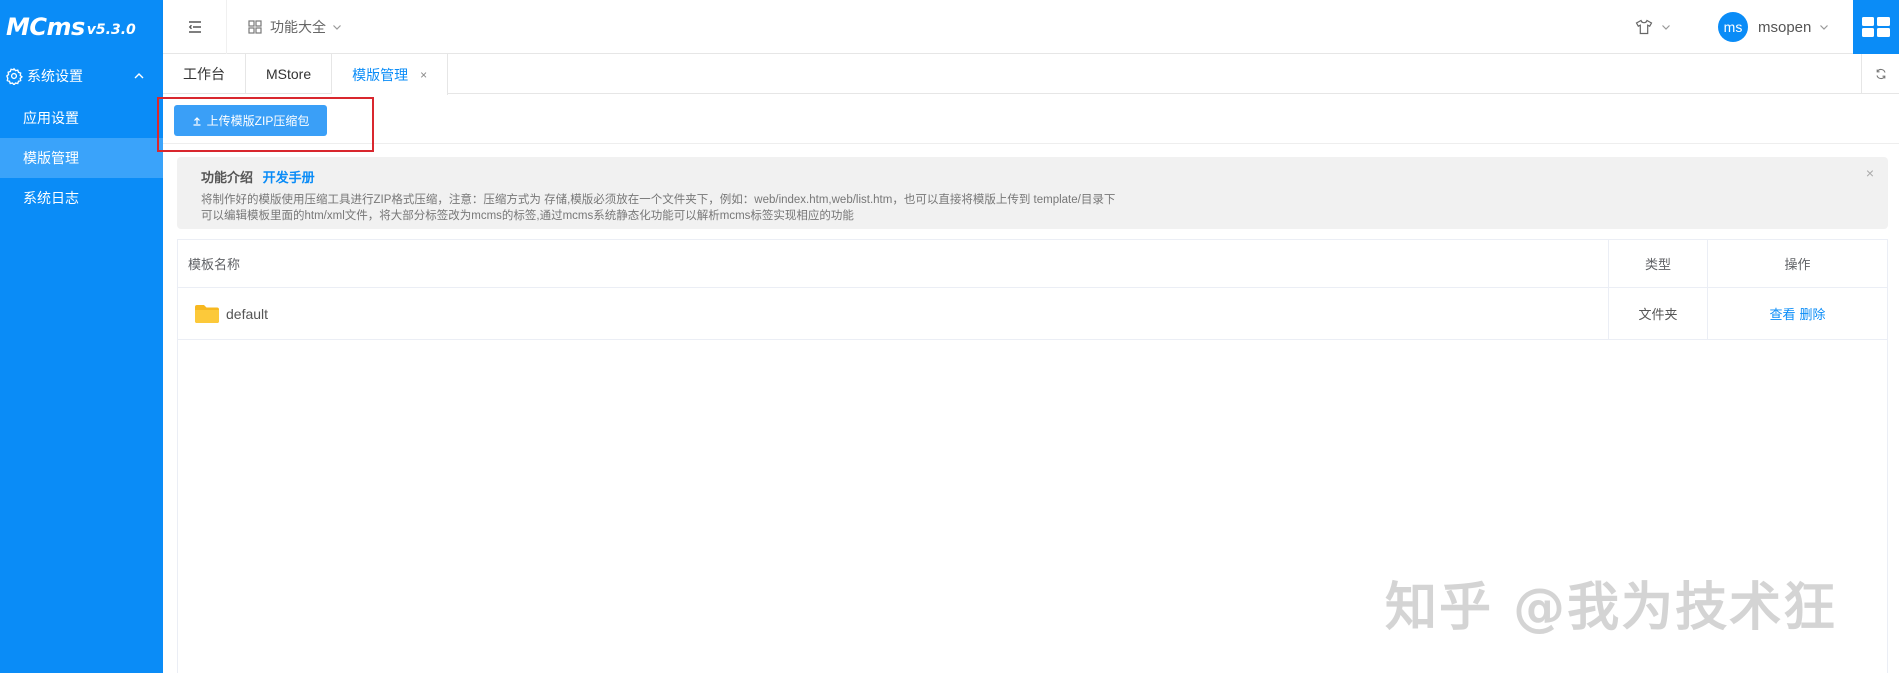 Image resolution: width=1899 pixels, height=673 pixels. I want to click on sidebar-item-app-settings: 应用设置, so click(81, 118).